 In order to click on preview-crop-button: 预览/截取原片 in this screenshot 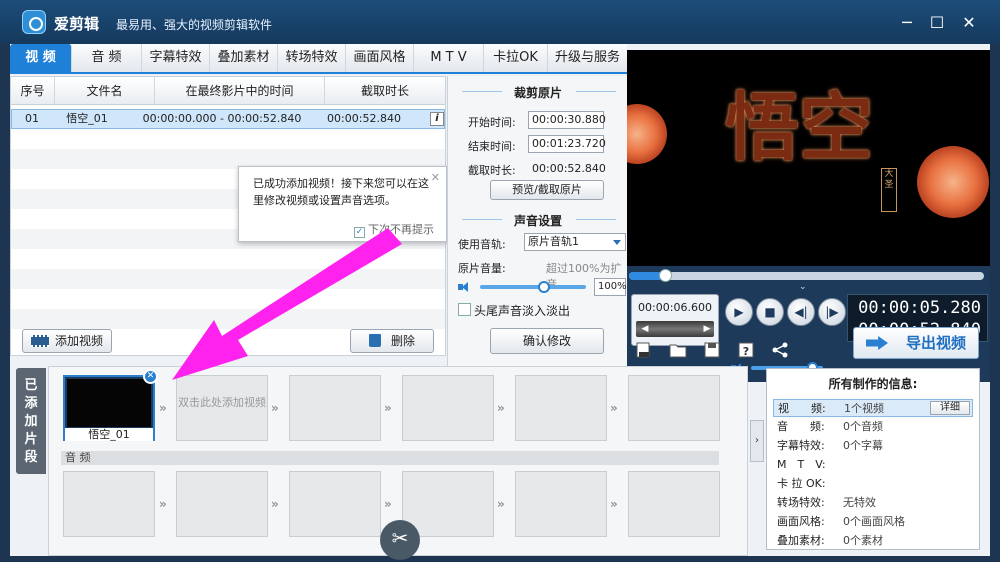, I will do `click(547, 190)`.